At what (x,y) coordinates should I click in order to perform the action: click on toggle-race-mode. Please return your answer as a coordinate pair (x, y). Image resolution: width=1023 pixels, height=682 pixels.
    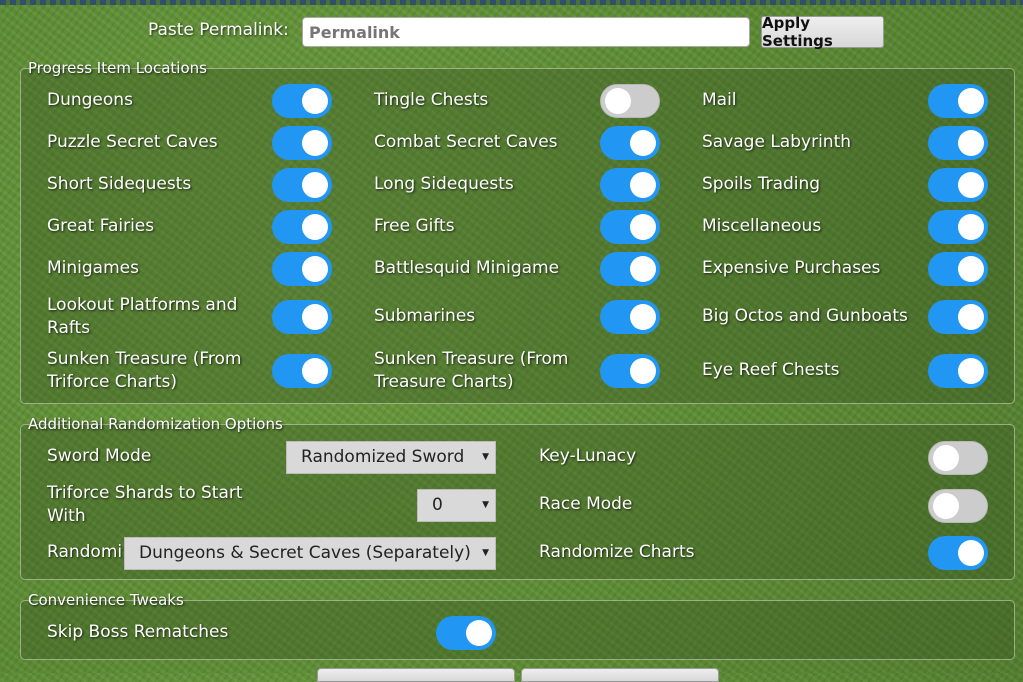
    Looking at the image, I should click on (958, 506).